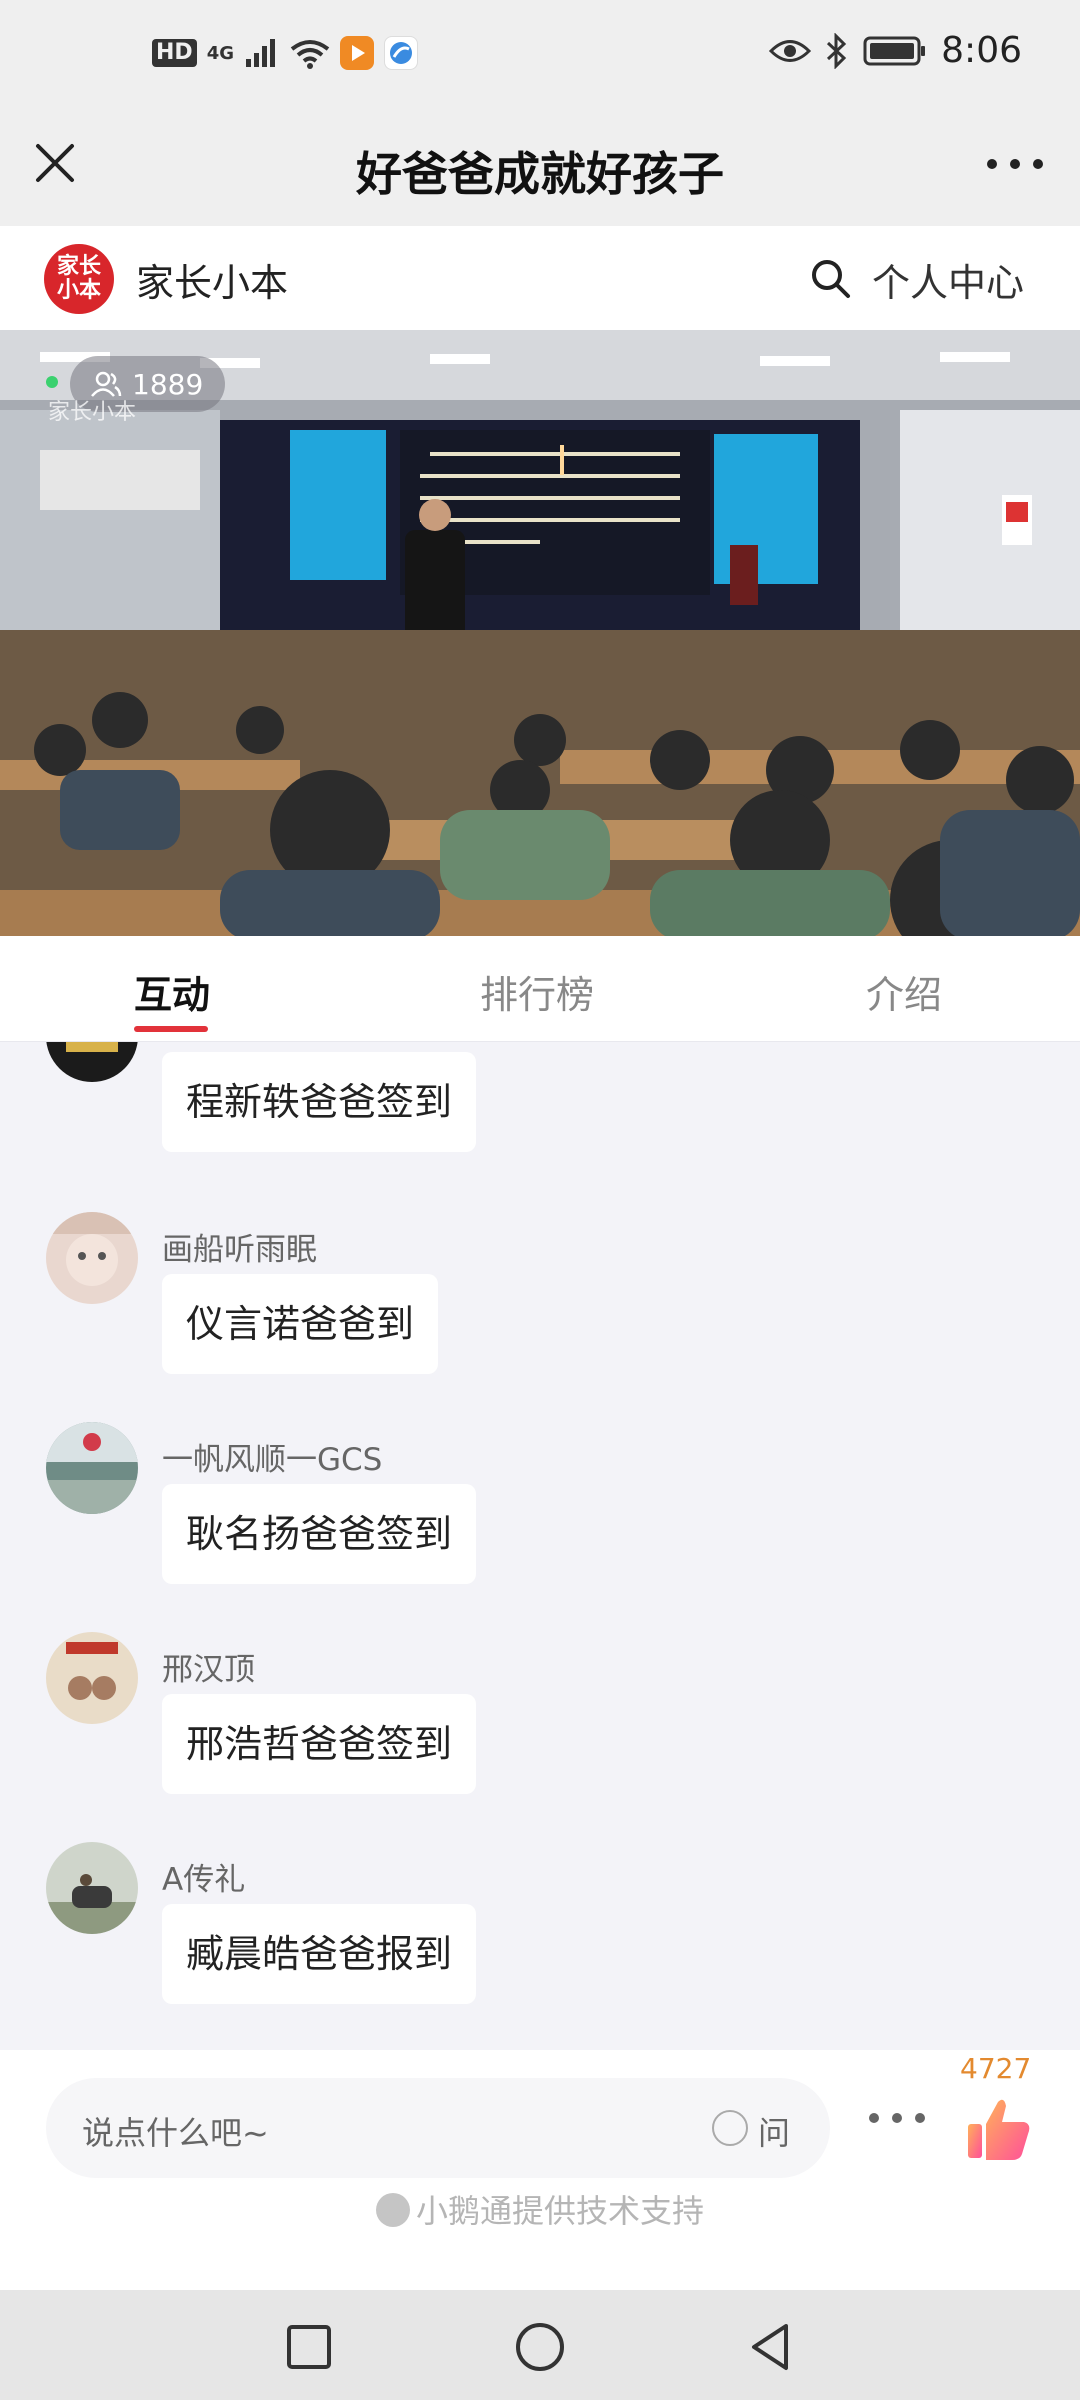  I want to click on viewer-count: 1889, so click(168, 384).